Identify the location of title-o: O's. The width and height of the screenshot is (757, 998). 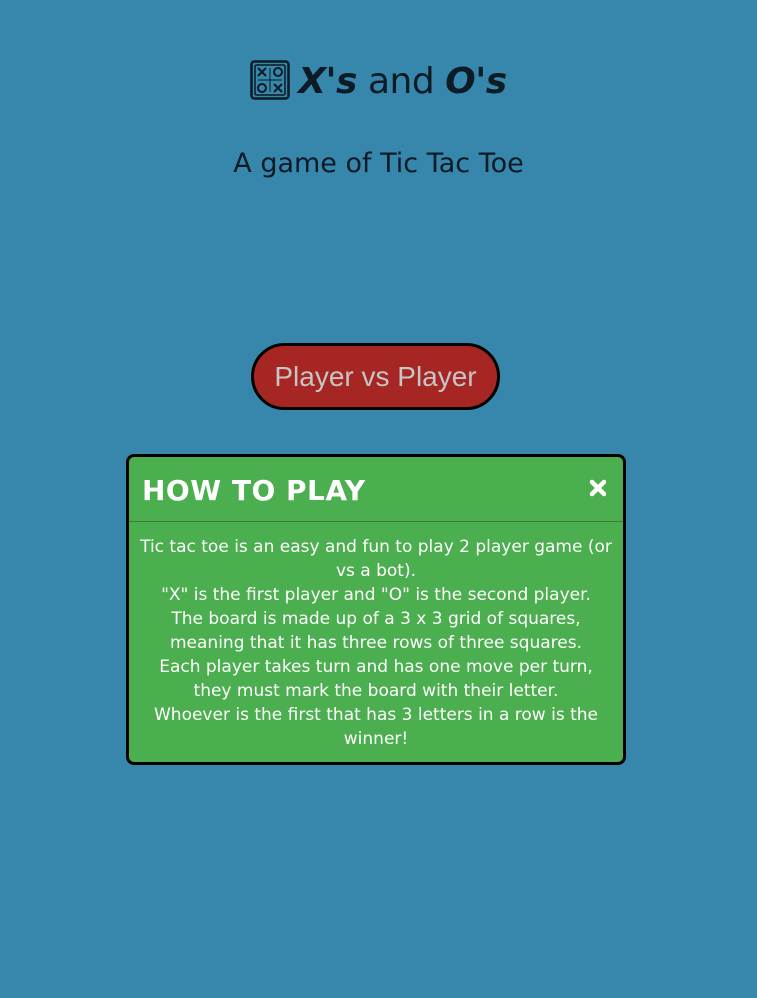
(476, 81).